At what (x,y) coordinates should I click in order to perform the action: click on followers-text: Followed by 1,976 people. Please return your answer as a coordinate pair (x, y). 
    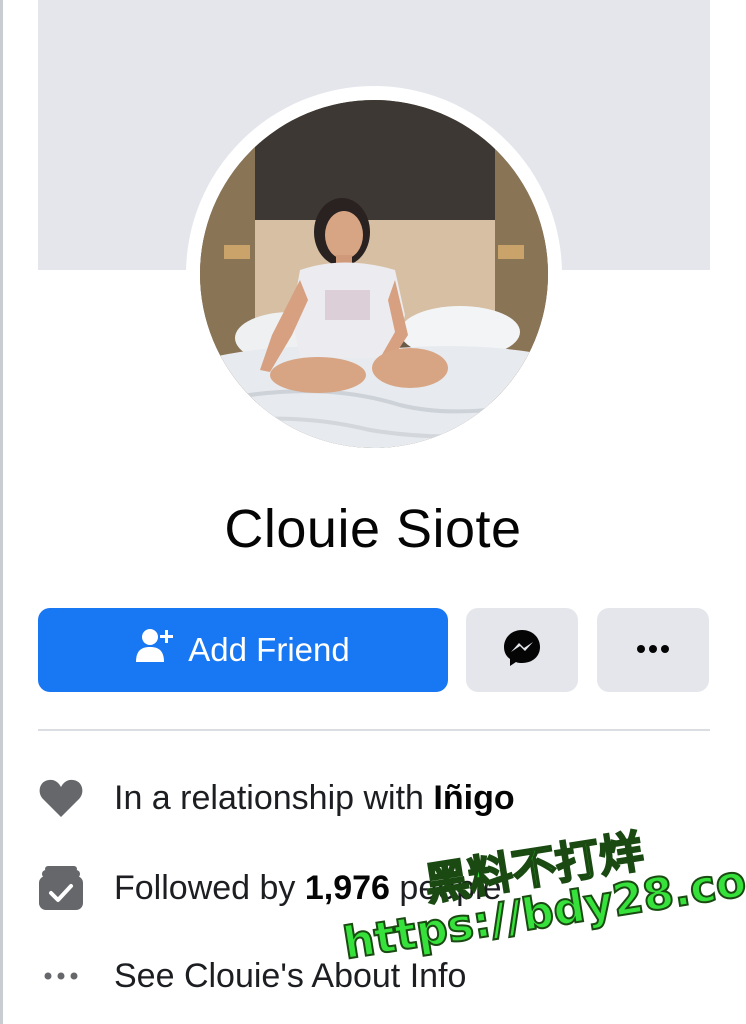
    Looking at the image, I should click on (308, 887).